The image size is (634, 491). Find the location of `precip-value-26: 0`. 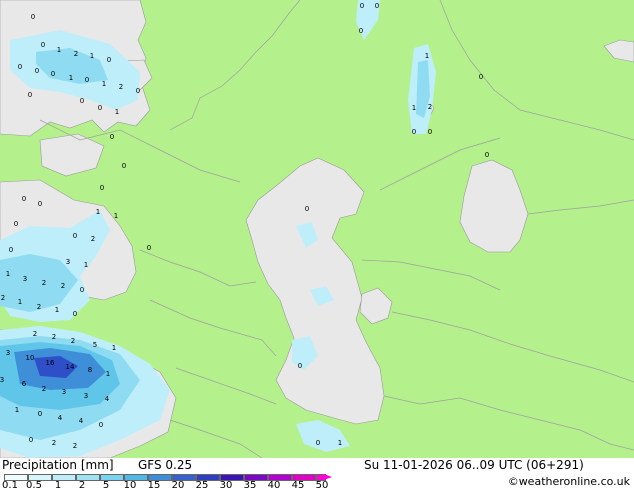

precip-value-26: 0 is located at coordinates (75, 236).